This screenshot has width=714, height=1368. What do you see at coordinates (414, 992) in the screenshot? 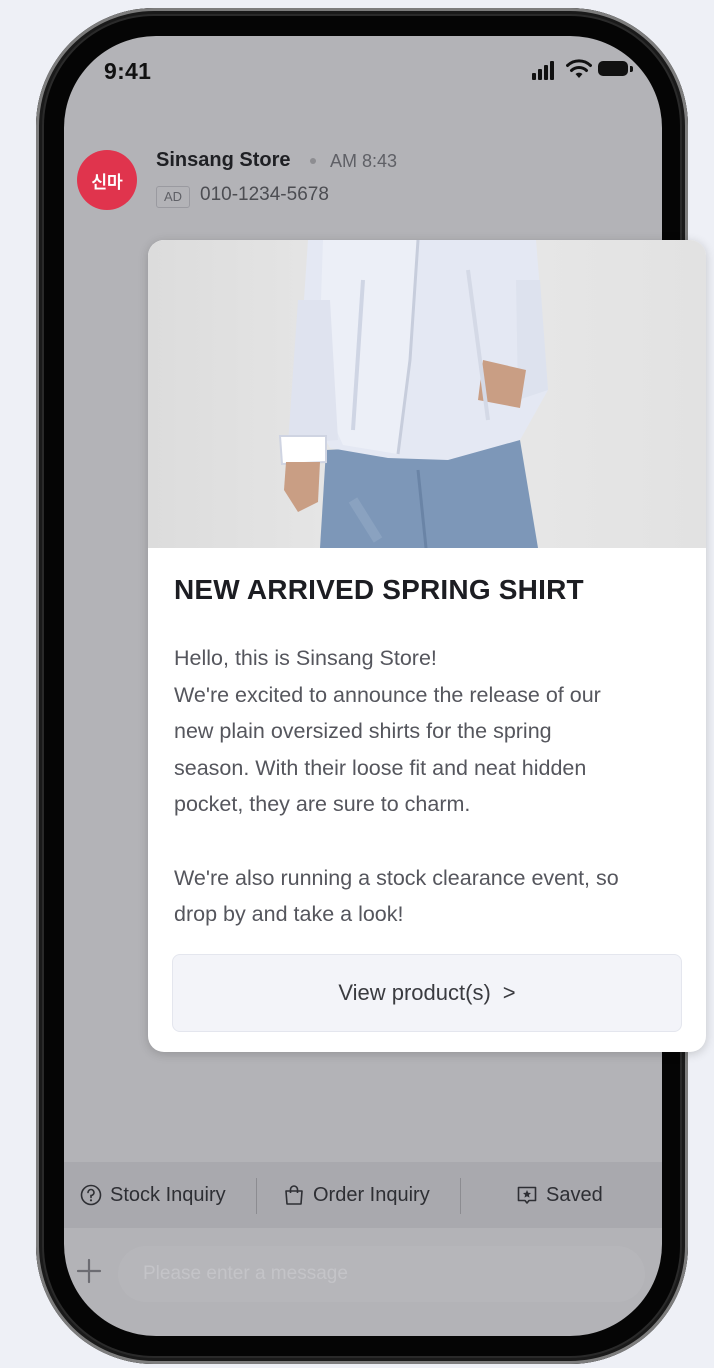
I see `view-products-label: View product(s)` at bounding box center [414, 992].